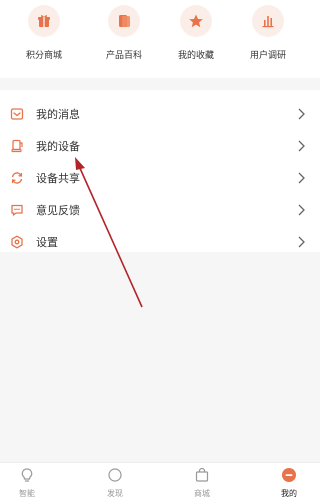 This screenshot has width=320, height=500. What do you see at coordinates (27, 483) in the screenshot?
I see `tab-smart: 智能` at bounding box center [27, 483].